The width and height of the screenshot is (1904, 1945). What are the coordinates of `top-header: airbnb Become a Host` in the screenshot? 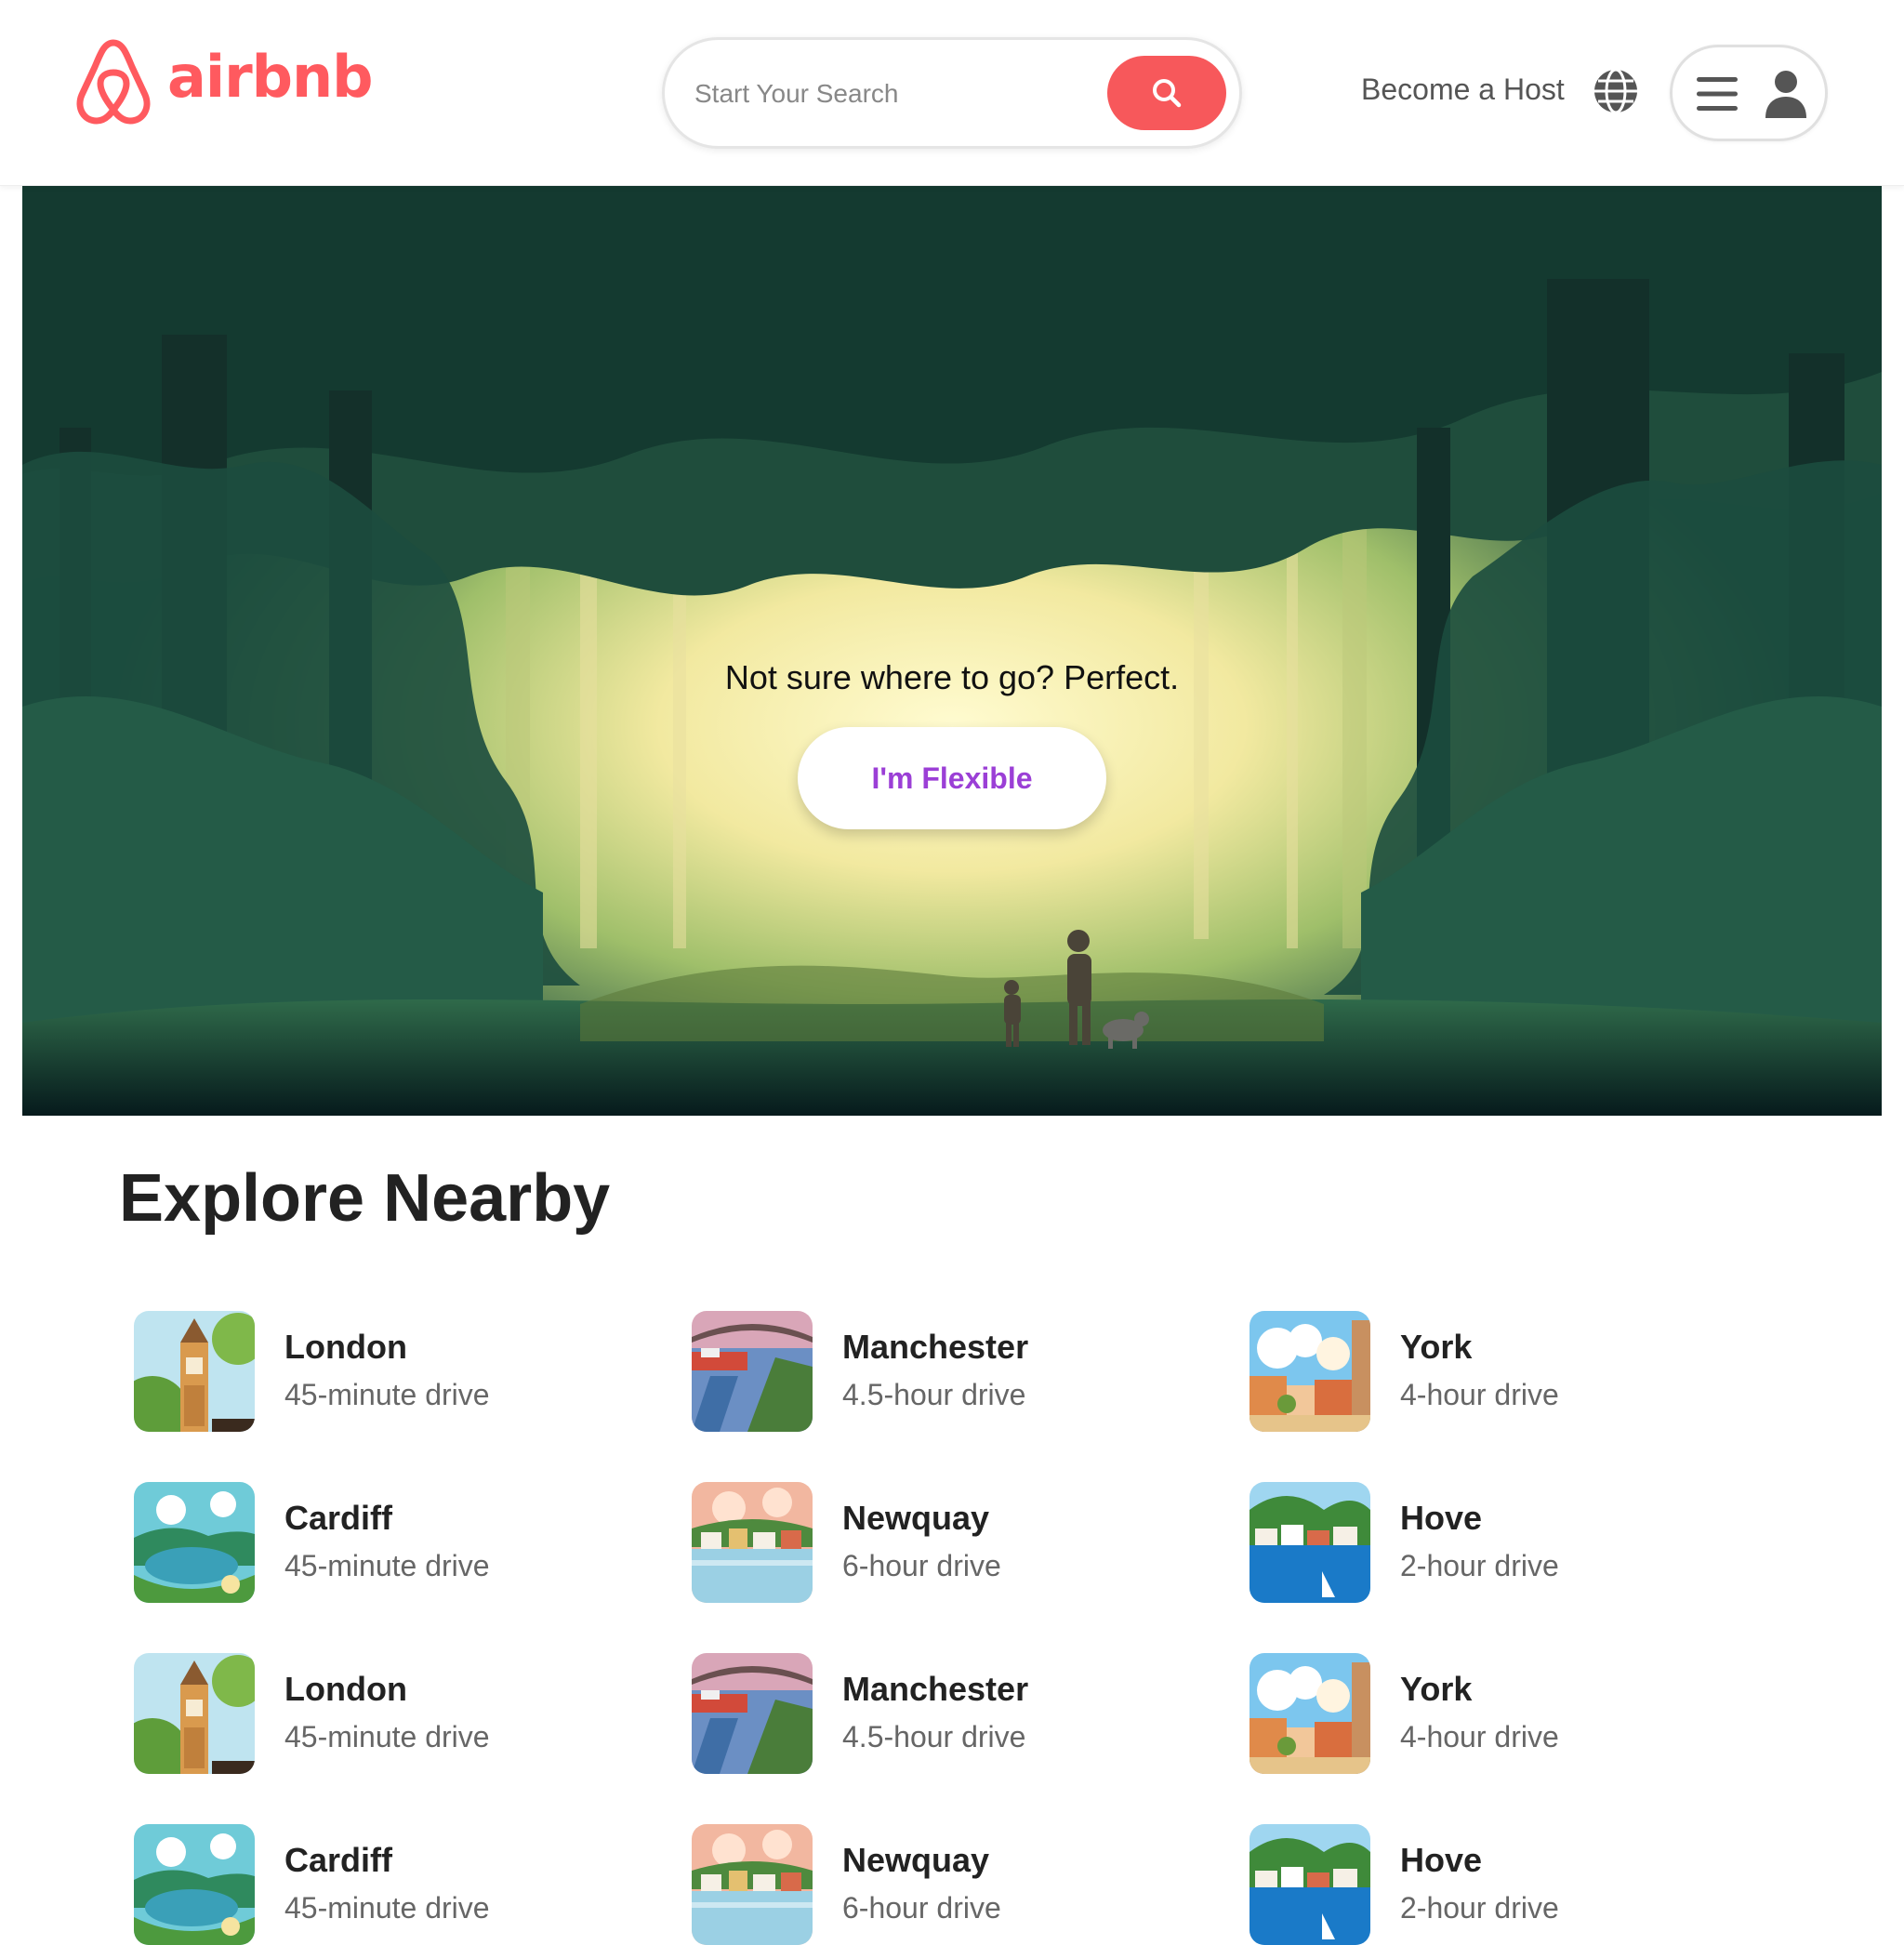 It's located at (952, 93).